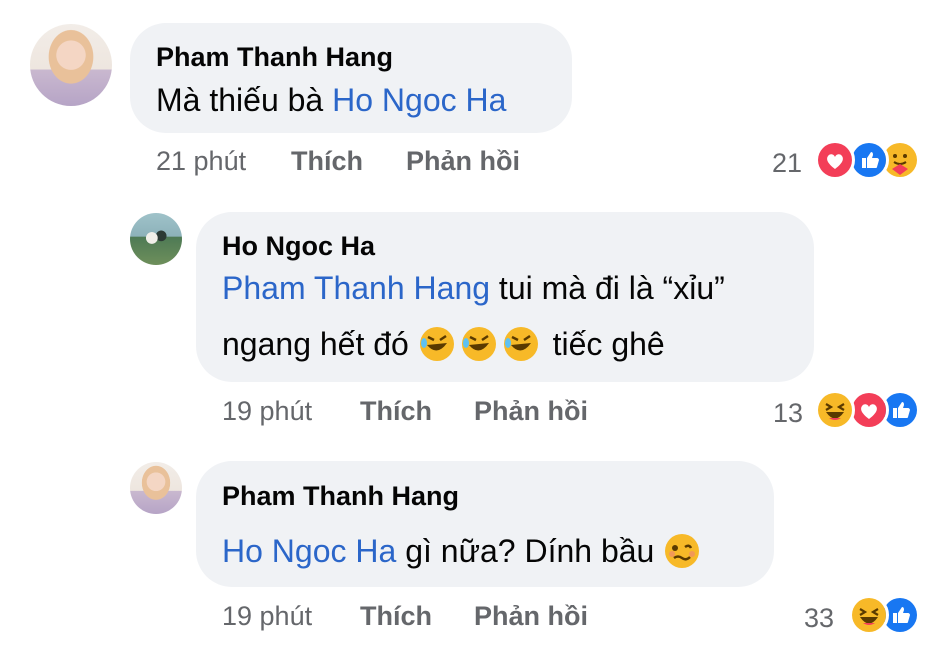 The height and width of the screenshot is (650, 947). Describe the element at coordinates (320, 344) in the screenshot. I see `comment-text-plain: ngang hết đó` at that location.